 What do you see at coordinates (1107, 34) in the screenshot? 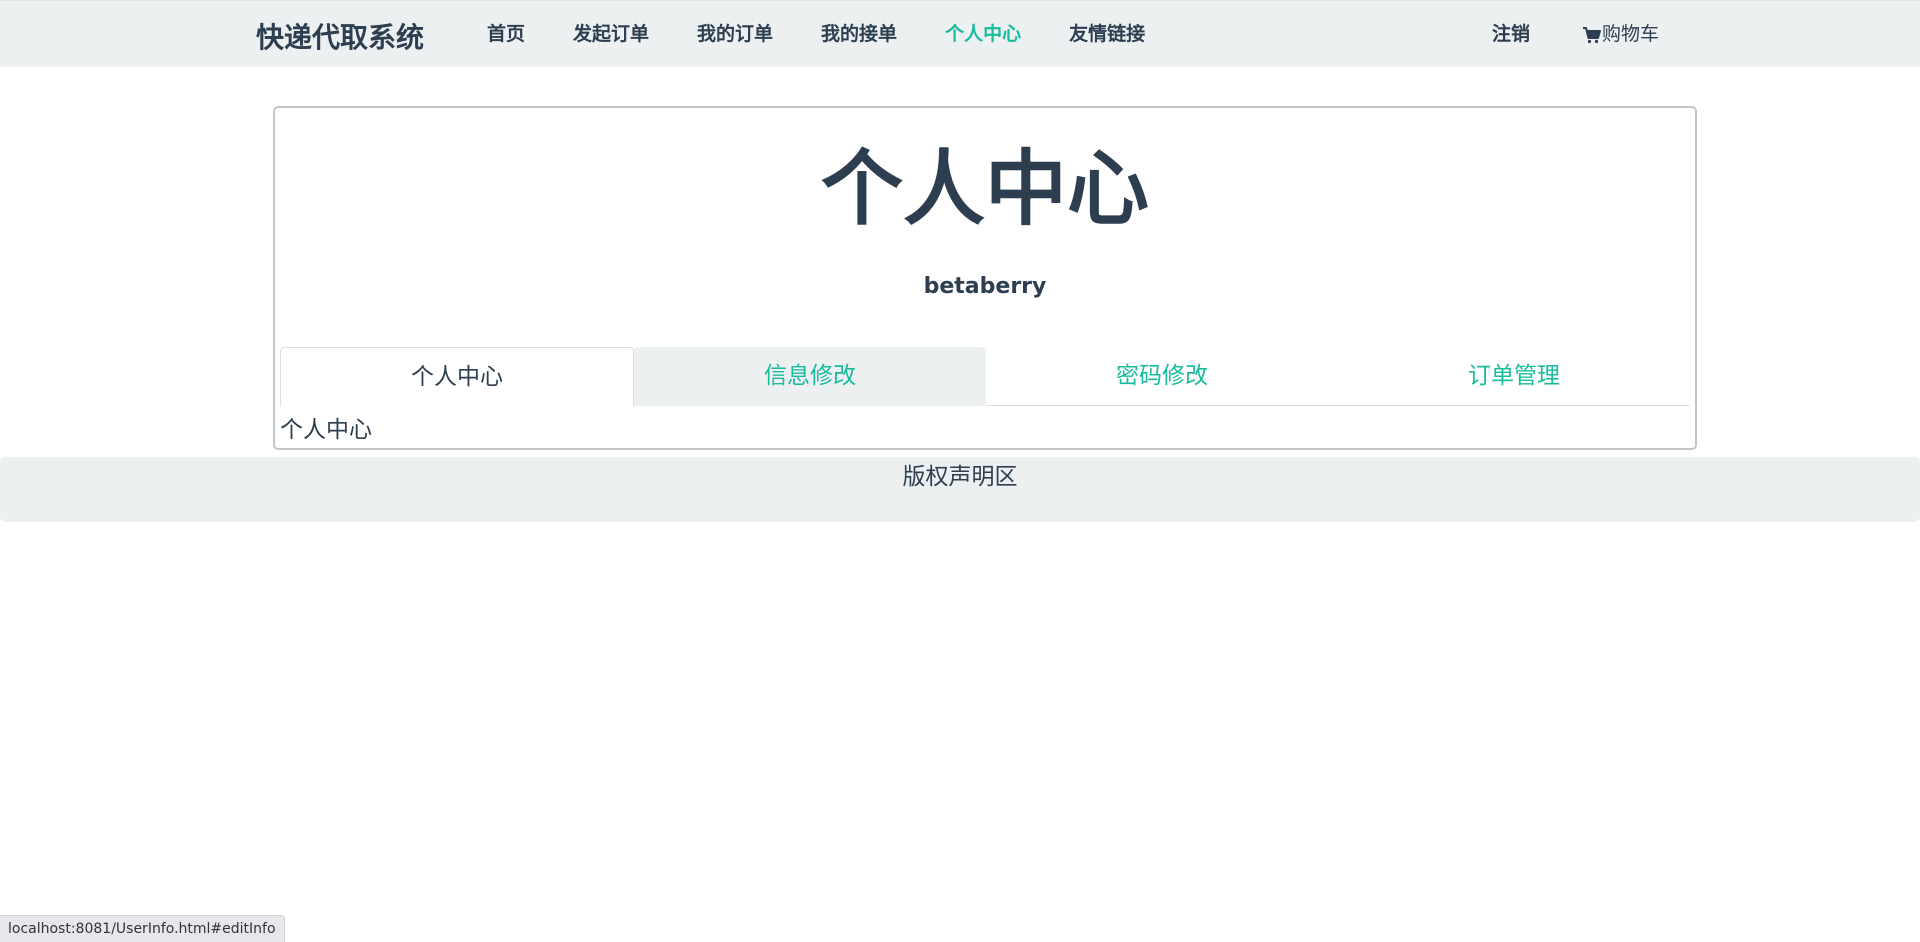
I see `nav-link-friend-links: 友情链接` at bounding box center [1107, 34].